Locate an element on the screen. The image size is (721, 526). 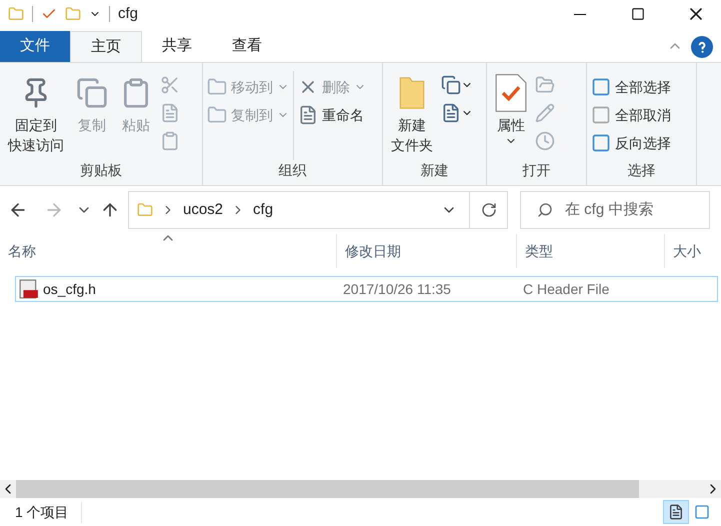
help-icon is located at coordinates (702, 47).